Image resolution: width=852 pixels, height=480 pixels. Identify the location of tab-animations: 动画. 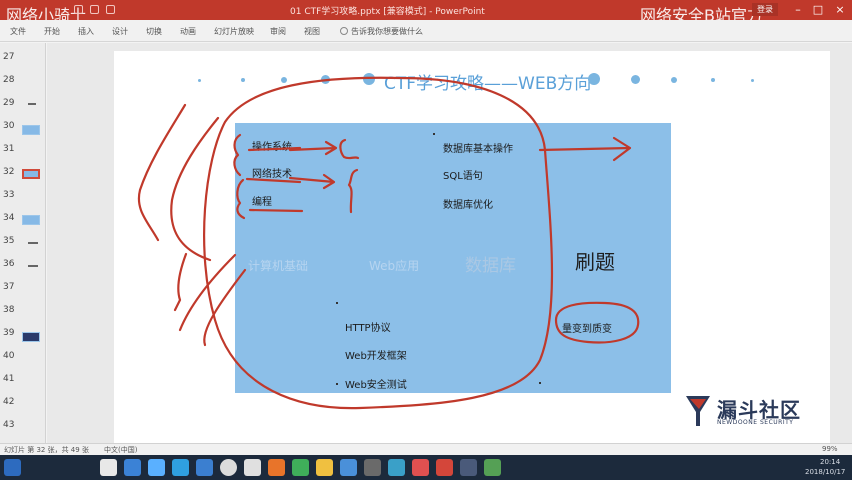
(188, 31).